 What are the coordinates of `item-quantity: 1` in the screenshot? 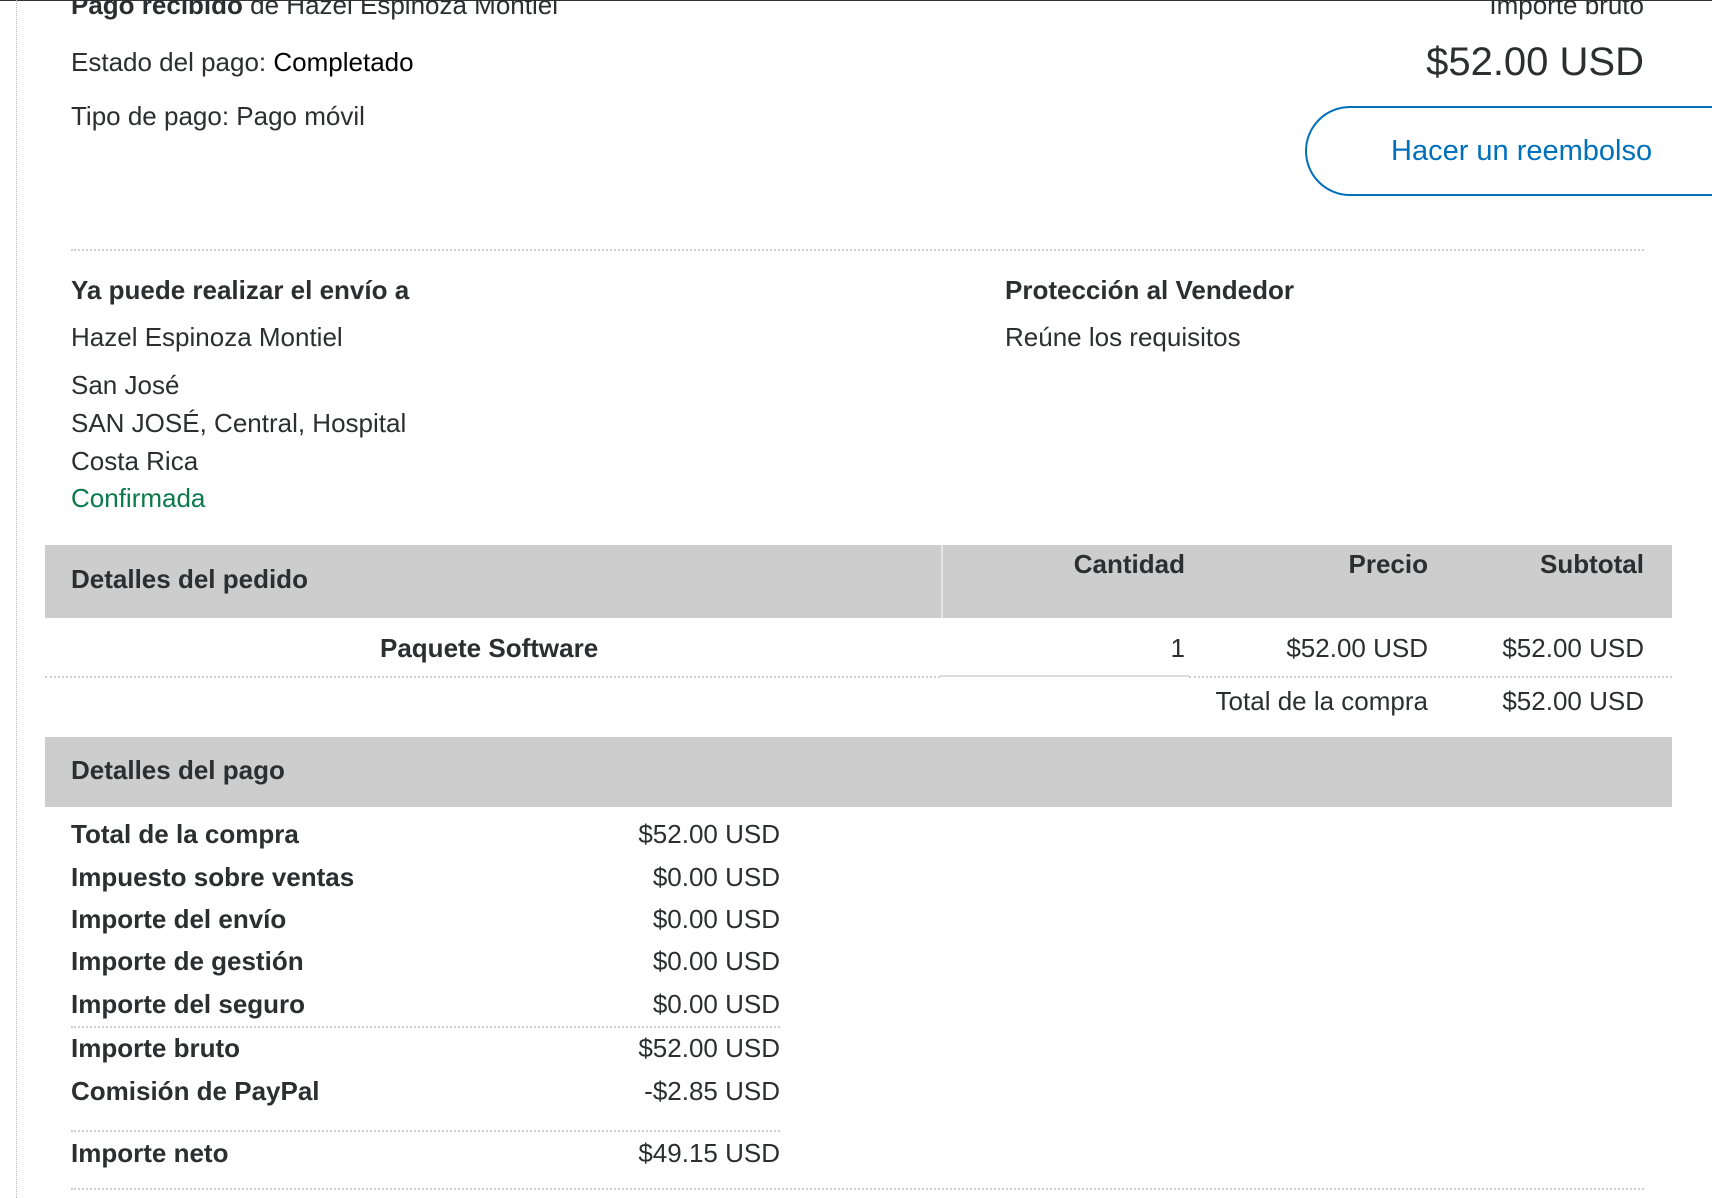 It's located at (1177, 648).